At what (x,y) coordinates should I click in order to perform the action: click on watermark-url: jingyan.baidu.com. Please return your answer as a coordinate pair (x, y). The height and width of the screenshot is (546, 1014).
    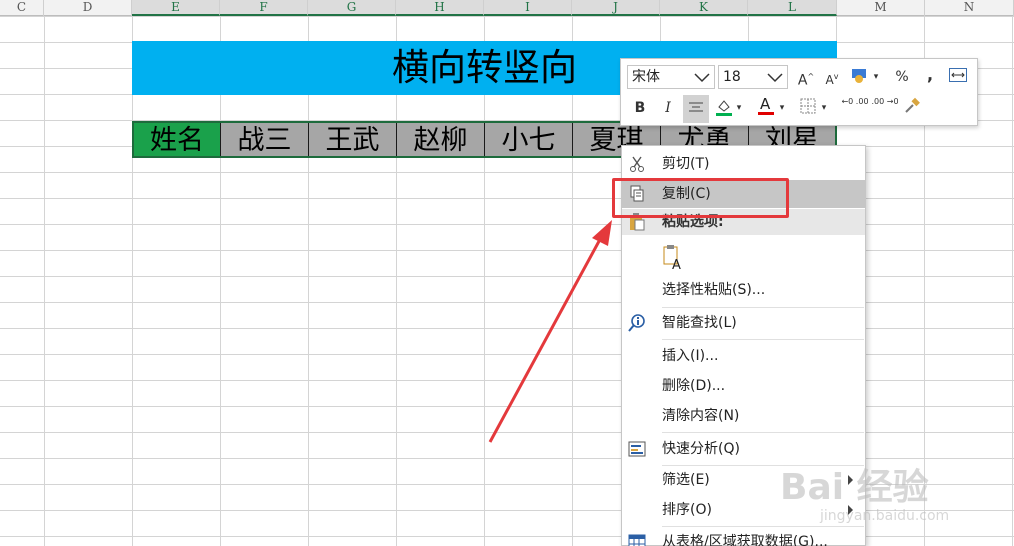
    Looking at the image, I should click on (885, 516).